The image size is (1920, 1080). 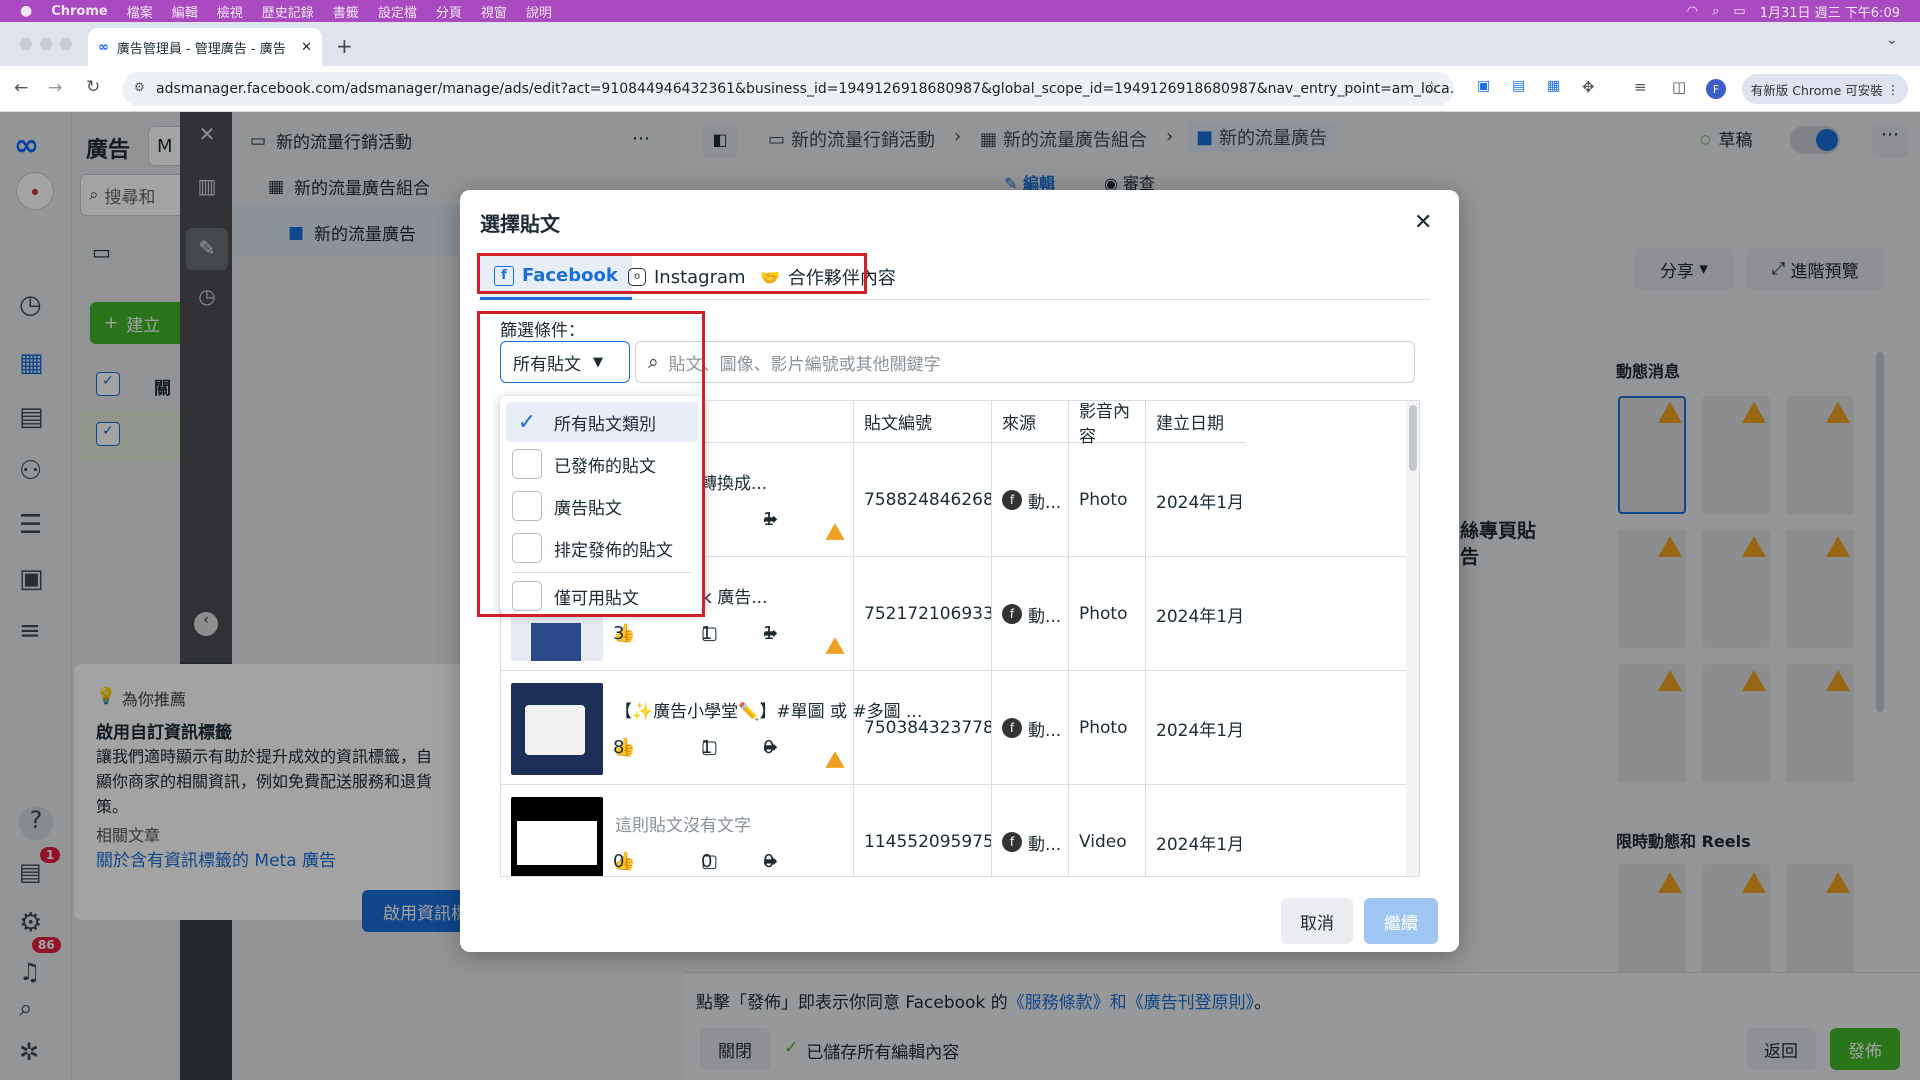 I want to click on reading-list-icon: ≡, so click(x=1640, y=87).